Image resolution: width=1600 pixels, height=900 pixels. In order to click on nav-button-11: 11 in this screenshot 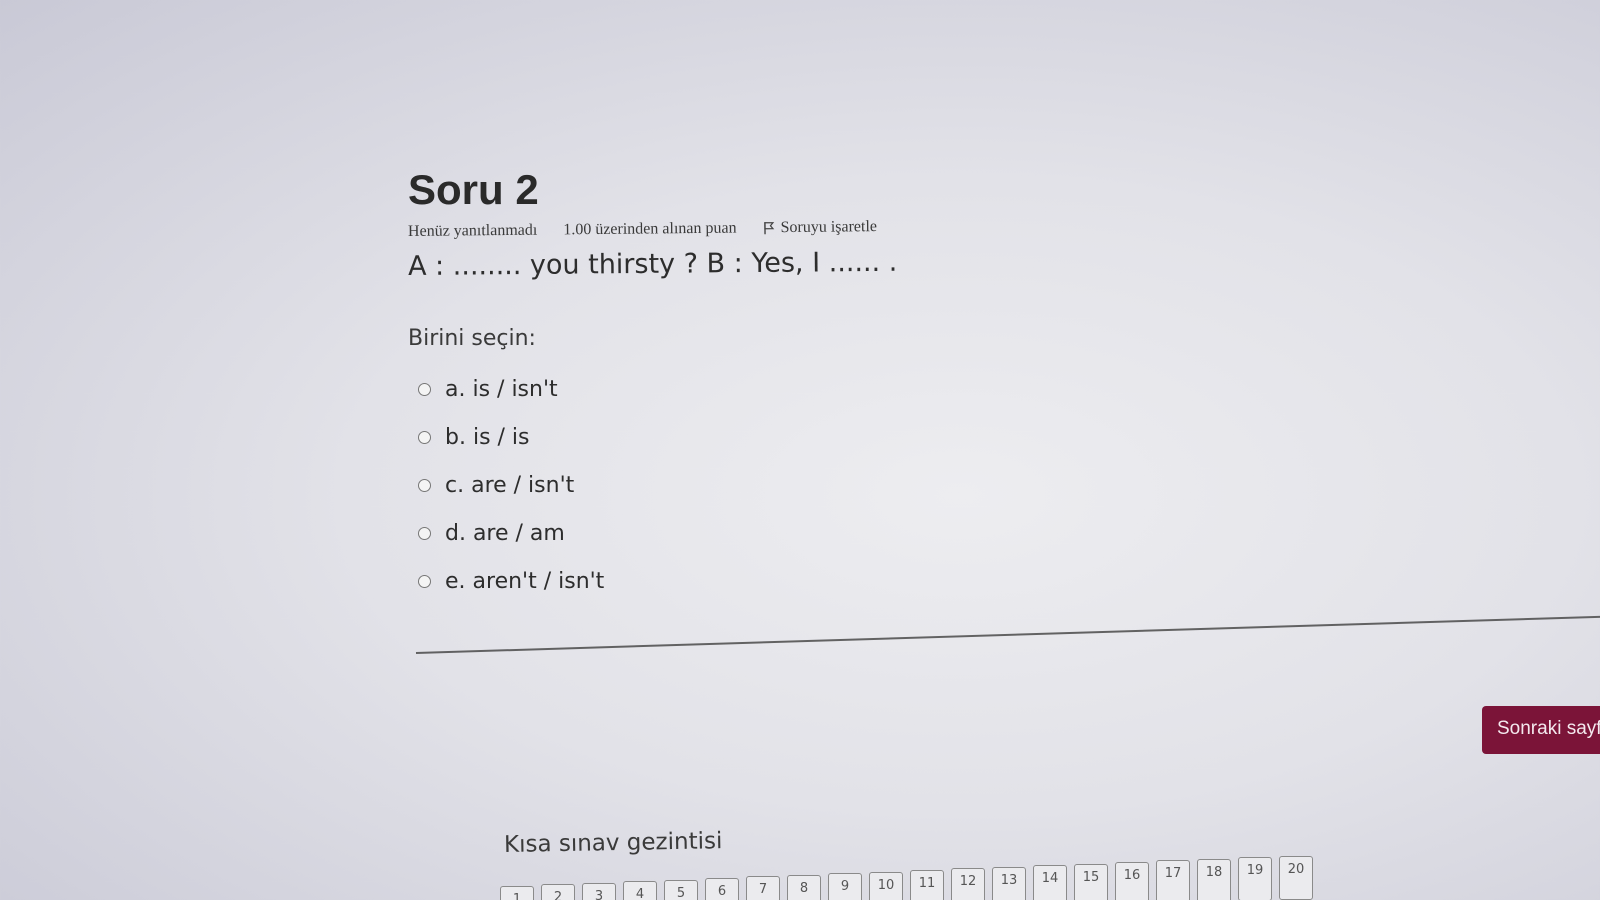, I will do `click(927, 885)`.